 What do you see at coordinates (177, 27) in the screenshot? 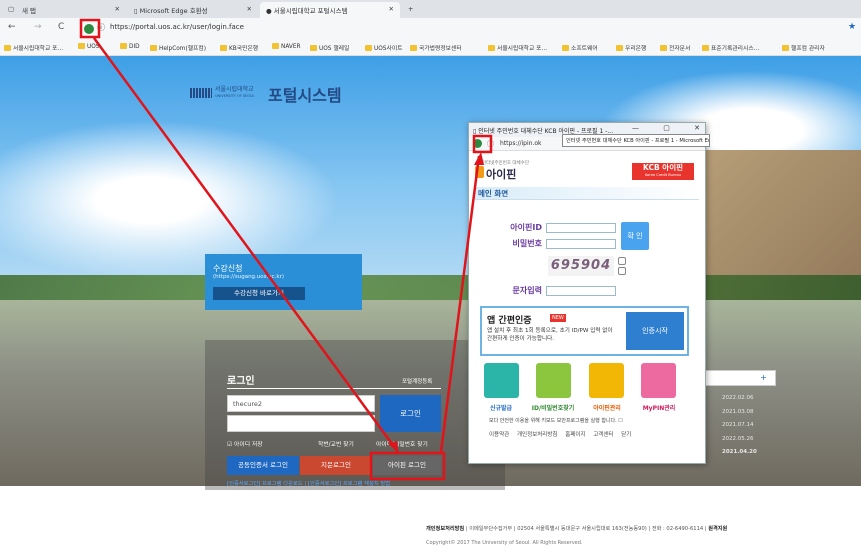
I see `url-input: https://portal.uos.ac.kr/user/login.face` at bounding box center [177, 27].